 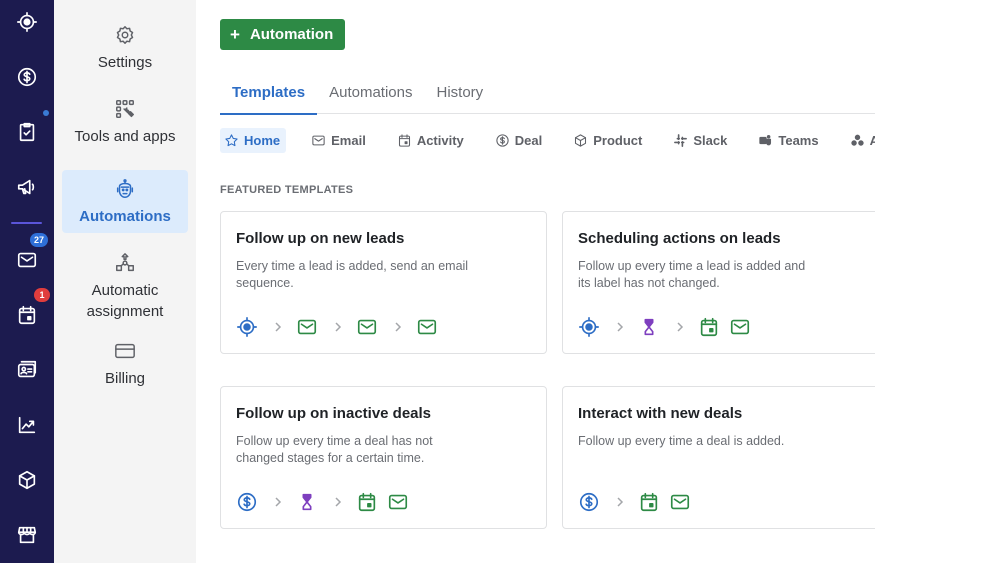 I want to click on mail-badge: 27, so click(x=39, y=240).